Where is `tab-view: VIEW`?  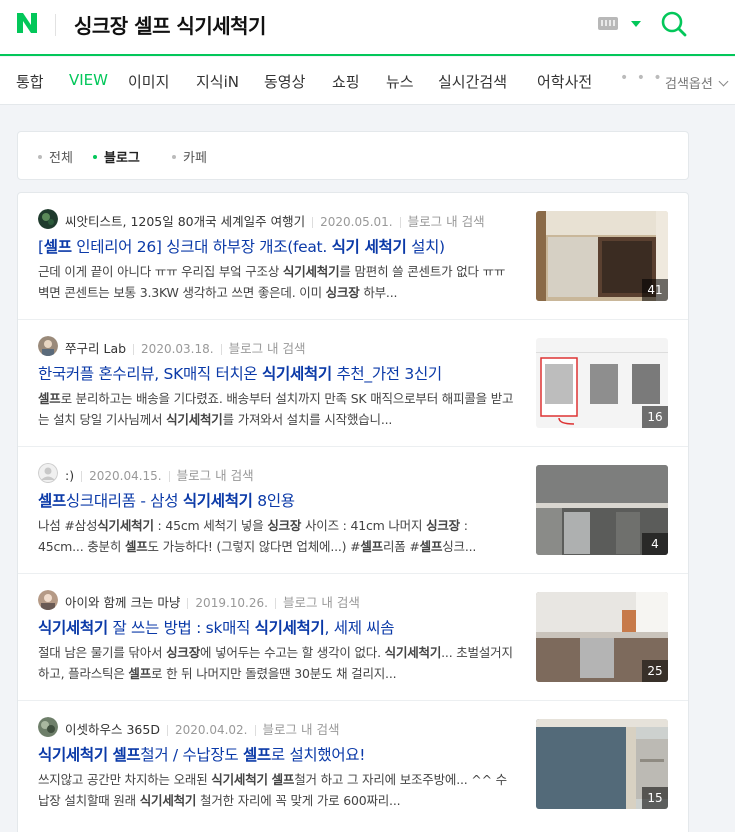 tab-view: VIEW is located at coordinates (88, 80).